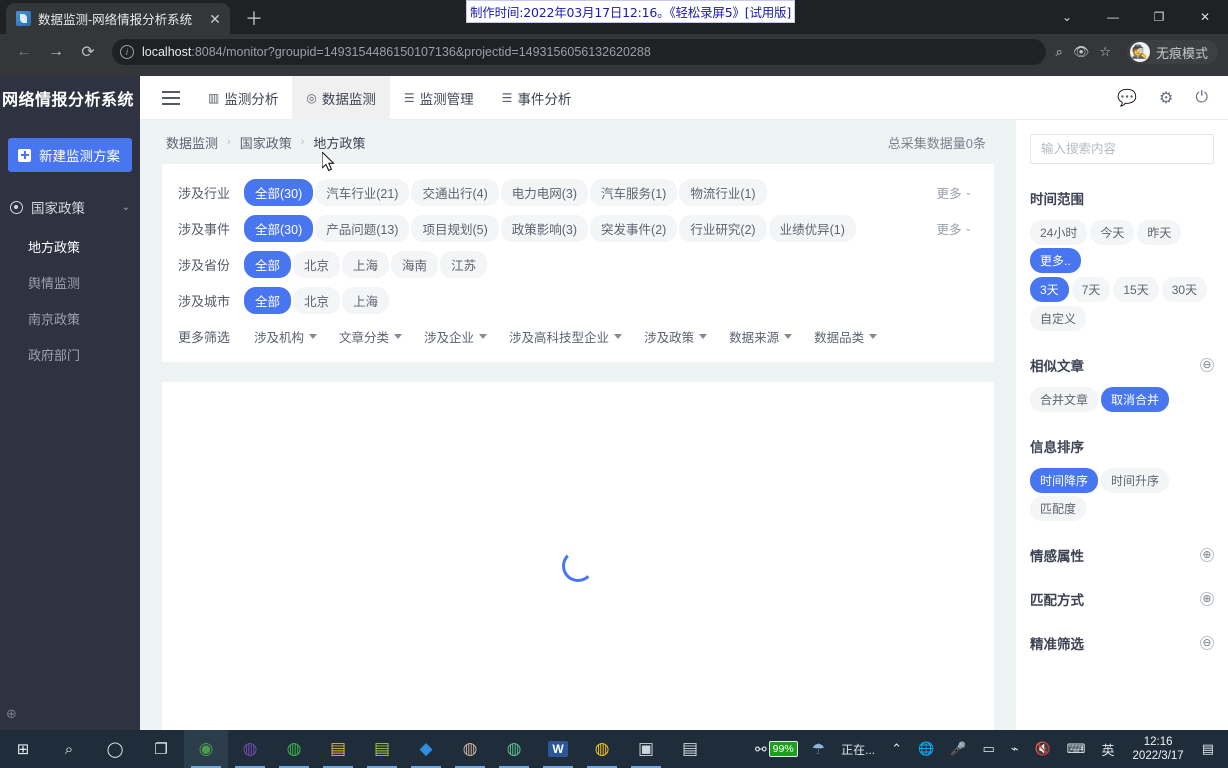 The image size is (1228, 768). Describe the element at coordinates (1055, 260) in the screenshot. I see `time-pill: 更多..` at that location.